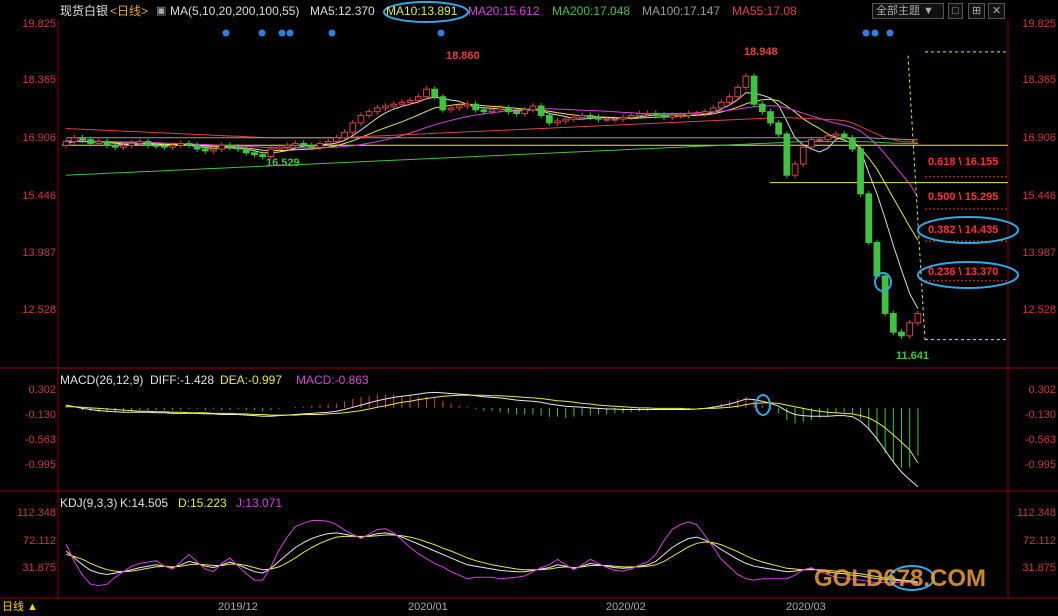 This screenshot has height=616, width=1058. Describe the element at coordinates (259, 503) in the screenshot. I see `kdj-j-value: J:13.071` at that location.